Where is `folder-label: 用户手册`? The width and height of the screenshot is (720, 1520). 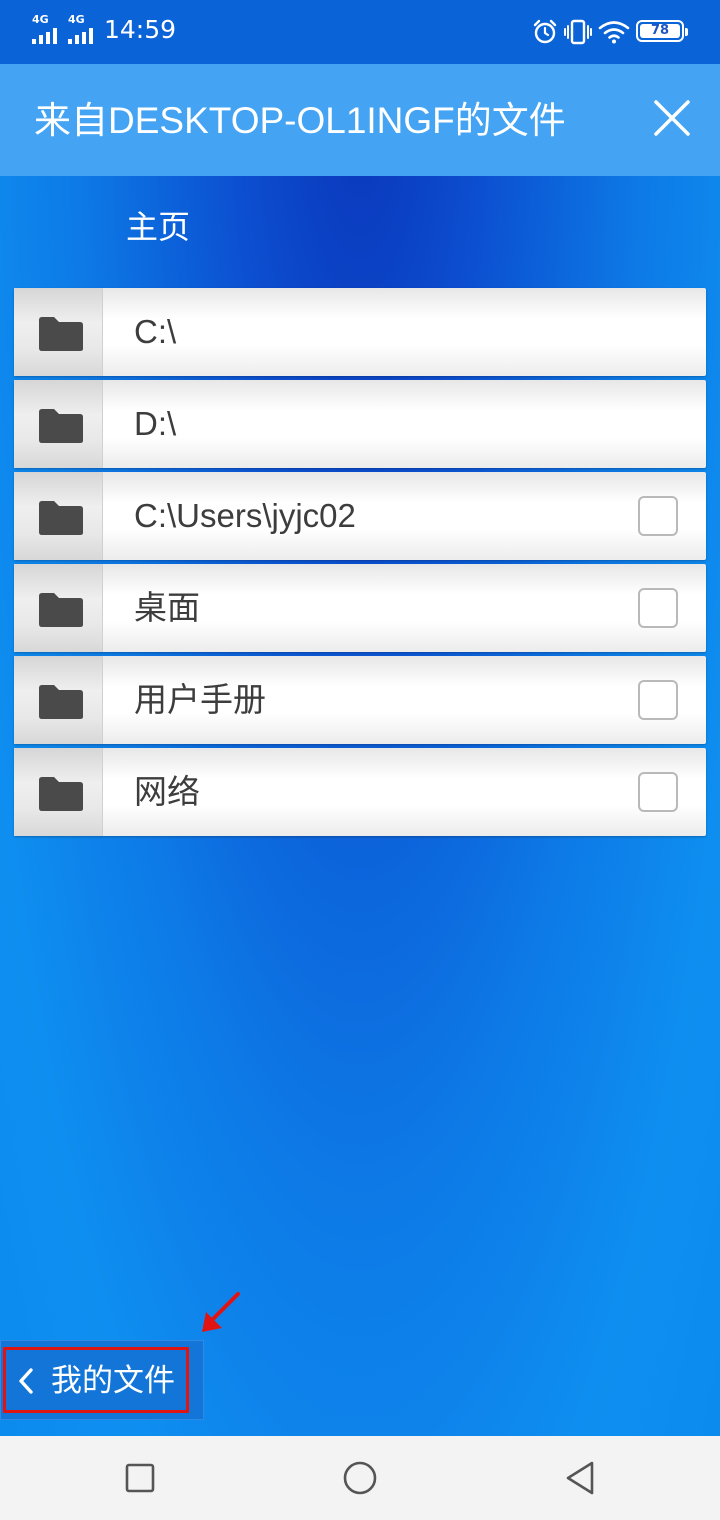 folder-label: 用户手册 is located at coordinates (200, 699).